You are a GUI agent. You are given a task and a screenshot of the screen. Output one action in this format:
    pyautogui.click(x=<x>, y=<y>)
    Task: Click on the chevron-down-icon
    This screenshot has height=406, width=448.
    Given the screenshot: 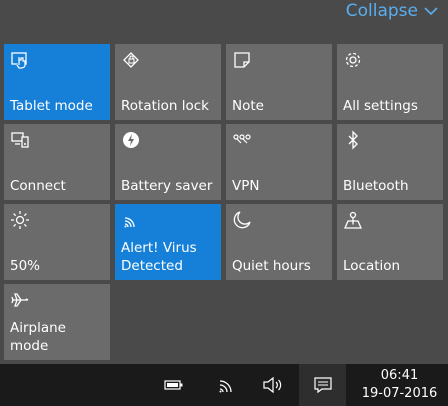 What is the action you would take?
    pyautogui.click(x=431, y=11)
    